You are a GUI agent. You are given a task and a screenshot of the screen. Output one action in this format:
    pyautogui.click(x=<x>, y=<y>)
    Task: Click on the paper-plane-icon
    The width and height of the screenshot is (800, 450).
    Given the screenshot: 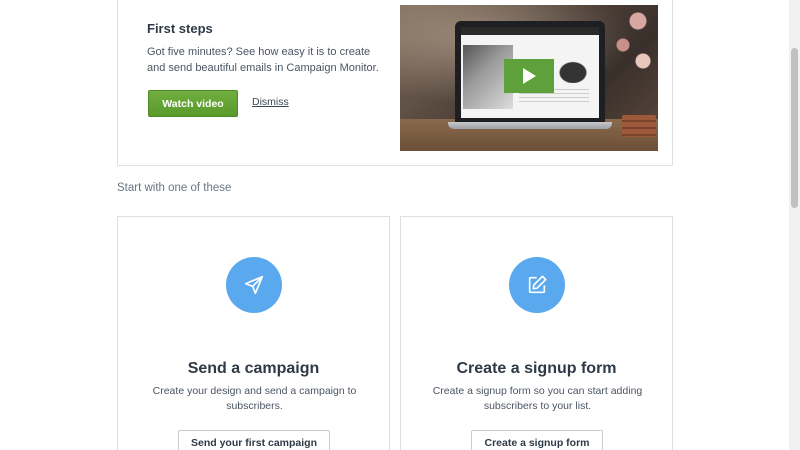 What is the action you would take?
    pyautogui.click(x=254, y=285)
    